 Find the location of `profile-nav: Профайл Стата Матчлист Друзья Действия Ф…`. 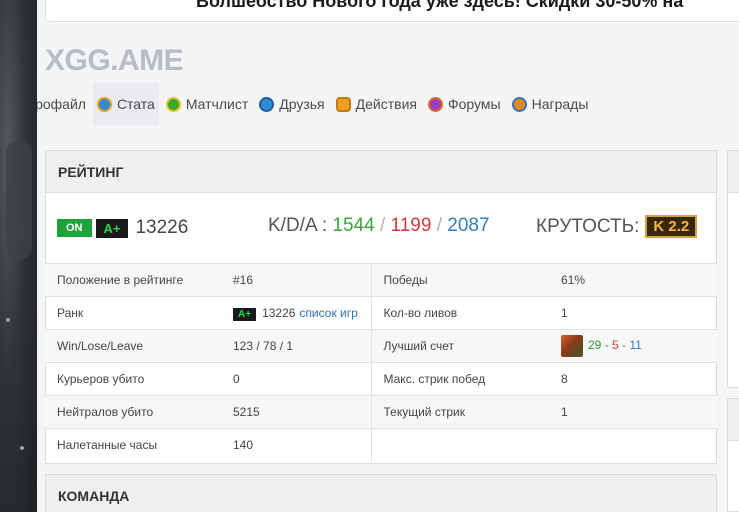

profile-nav: Профайл Стата Матчлист Друзья Действия Ф… is located at coordinates (388, 104).